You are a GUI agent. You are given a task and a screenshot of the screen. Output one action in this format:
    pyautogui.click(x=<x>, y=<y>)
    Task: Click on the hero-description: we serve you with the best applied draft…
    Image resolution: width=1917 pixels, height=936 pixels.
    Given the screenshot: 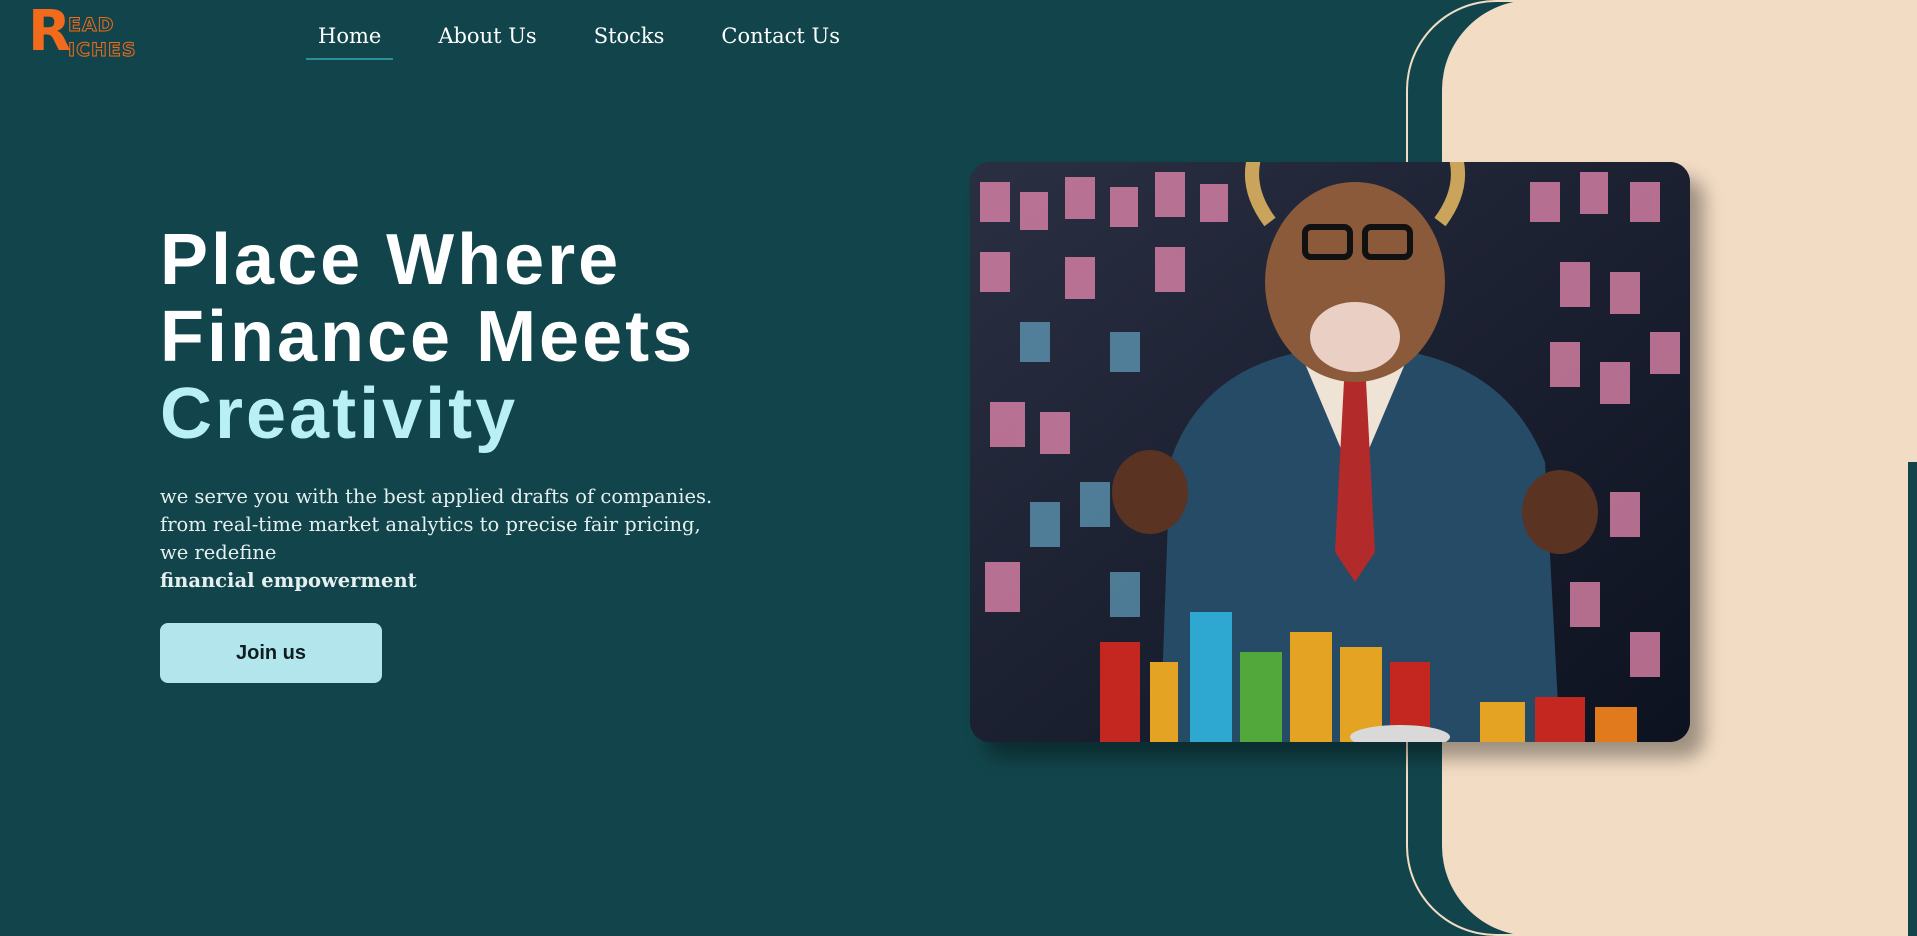 What is the action you would take?
    pyautogui.click(x=450, y=539)
    